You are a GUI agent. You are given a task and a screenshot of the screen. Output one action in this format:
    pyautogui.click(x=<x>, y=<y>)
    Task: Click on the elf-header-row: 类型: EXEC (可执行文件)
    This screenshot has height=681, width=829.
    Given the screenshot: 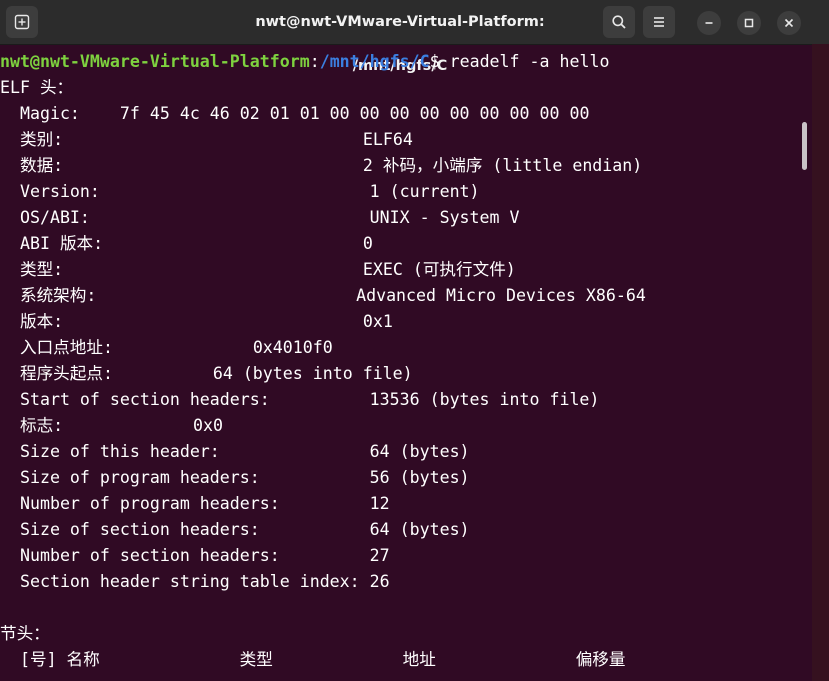 What is the action you would take?
    pyautogui.click(x=258, y=270)
    